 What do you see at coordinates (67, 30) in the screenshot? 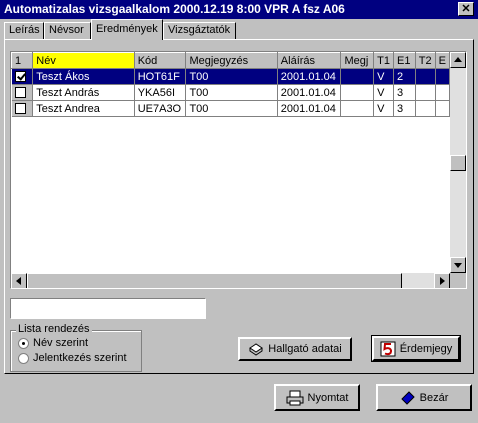
I see `tab-nevsor: Névsor` at bounding box center [67, 30].